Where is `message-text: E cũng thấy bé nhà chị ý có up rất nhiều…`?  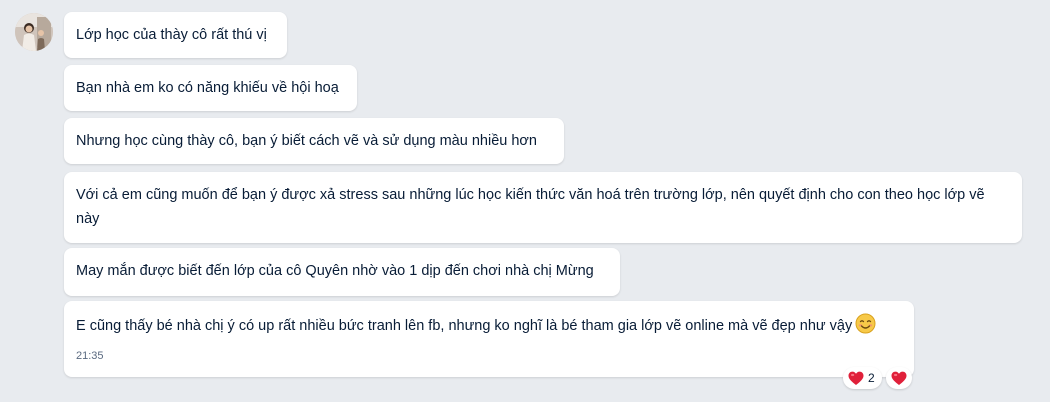
message-text: E cũng thấy bé nhà chị ý có up rất nhiều… is located at coordinates (464, 326).